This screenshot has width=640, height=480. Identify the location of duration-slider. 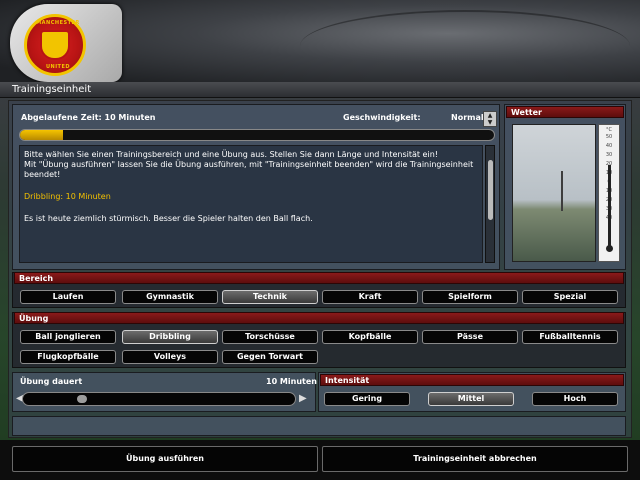
(159, 399).